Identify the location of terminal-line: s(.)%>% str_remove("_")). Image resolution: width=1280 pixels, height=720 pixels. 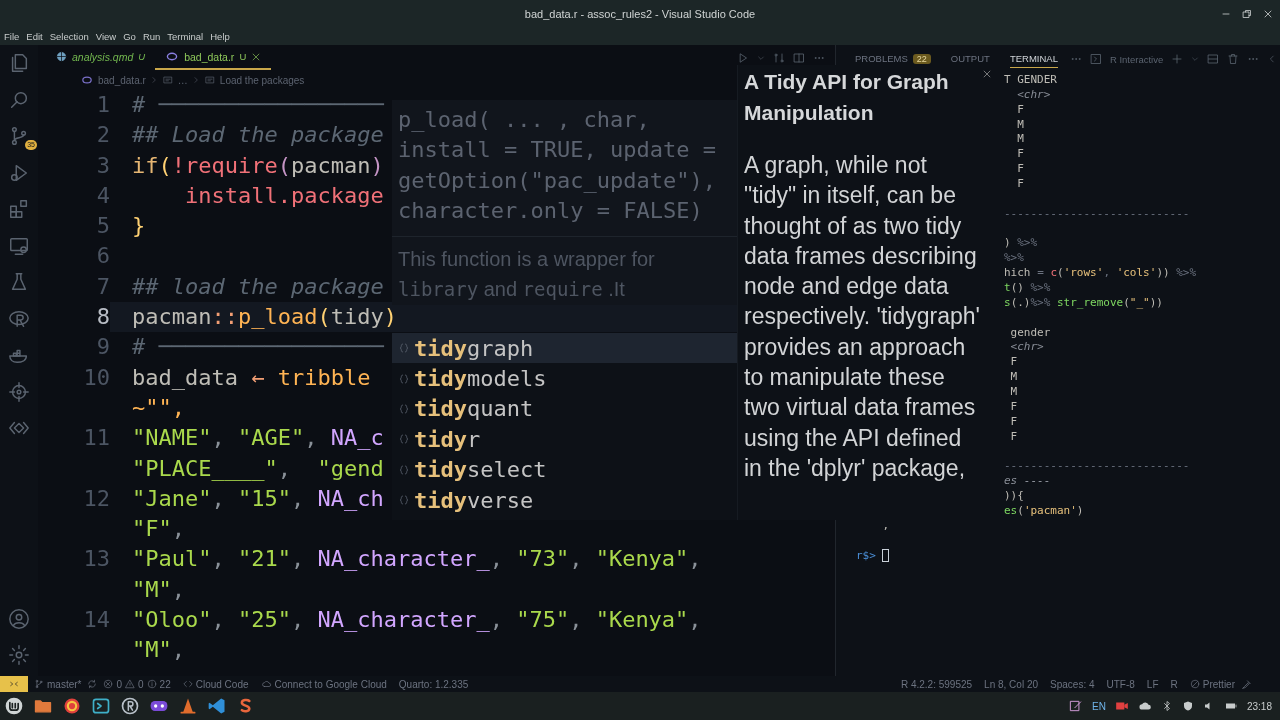
(1083, 302).